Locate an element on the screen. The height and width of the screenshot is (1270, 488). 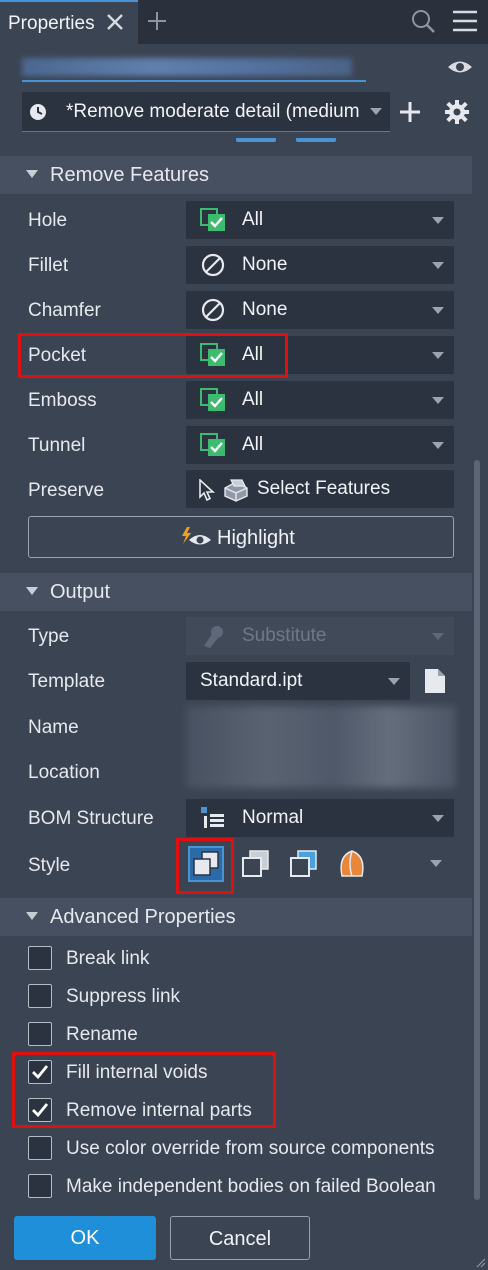
section-title: Remove Features is located at coordinates (129, 175).